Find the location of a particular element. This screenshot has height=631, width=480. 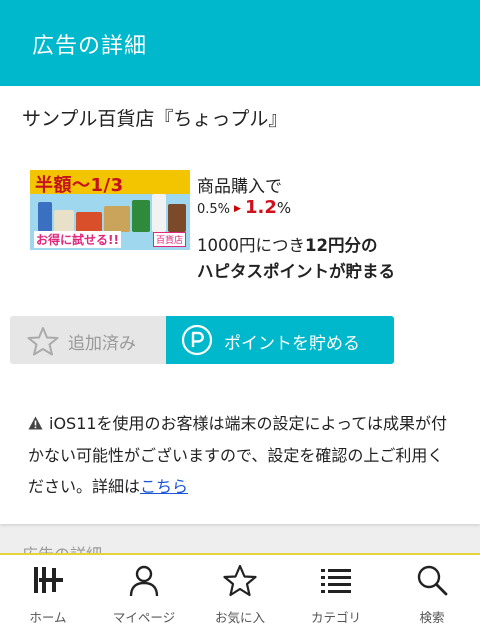

earn-points-label: ポイントを貯める is located at coordinates (292, 344).